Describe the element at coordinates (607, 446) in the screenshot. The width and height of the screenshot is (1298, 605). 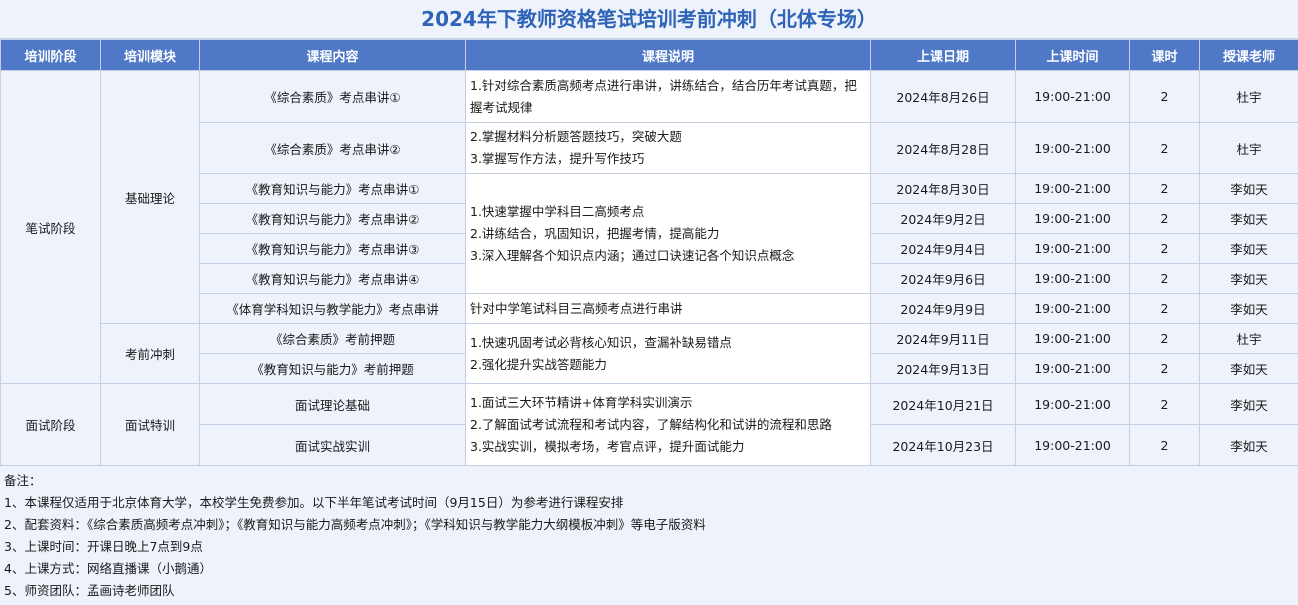
I see `description-line: 3.实战实训，模拟考场，考官点评，提升面试能力` at that location.